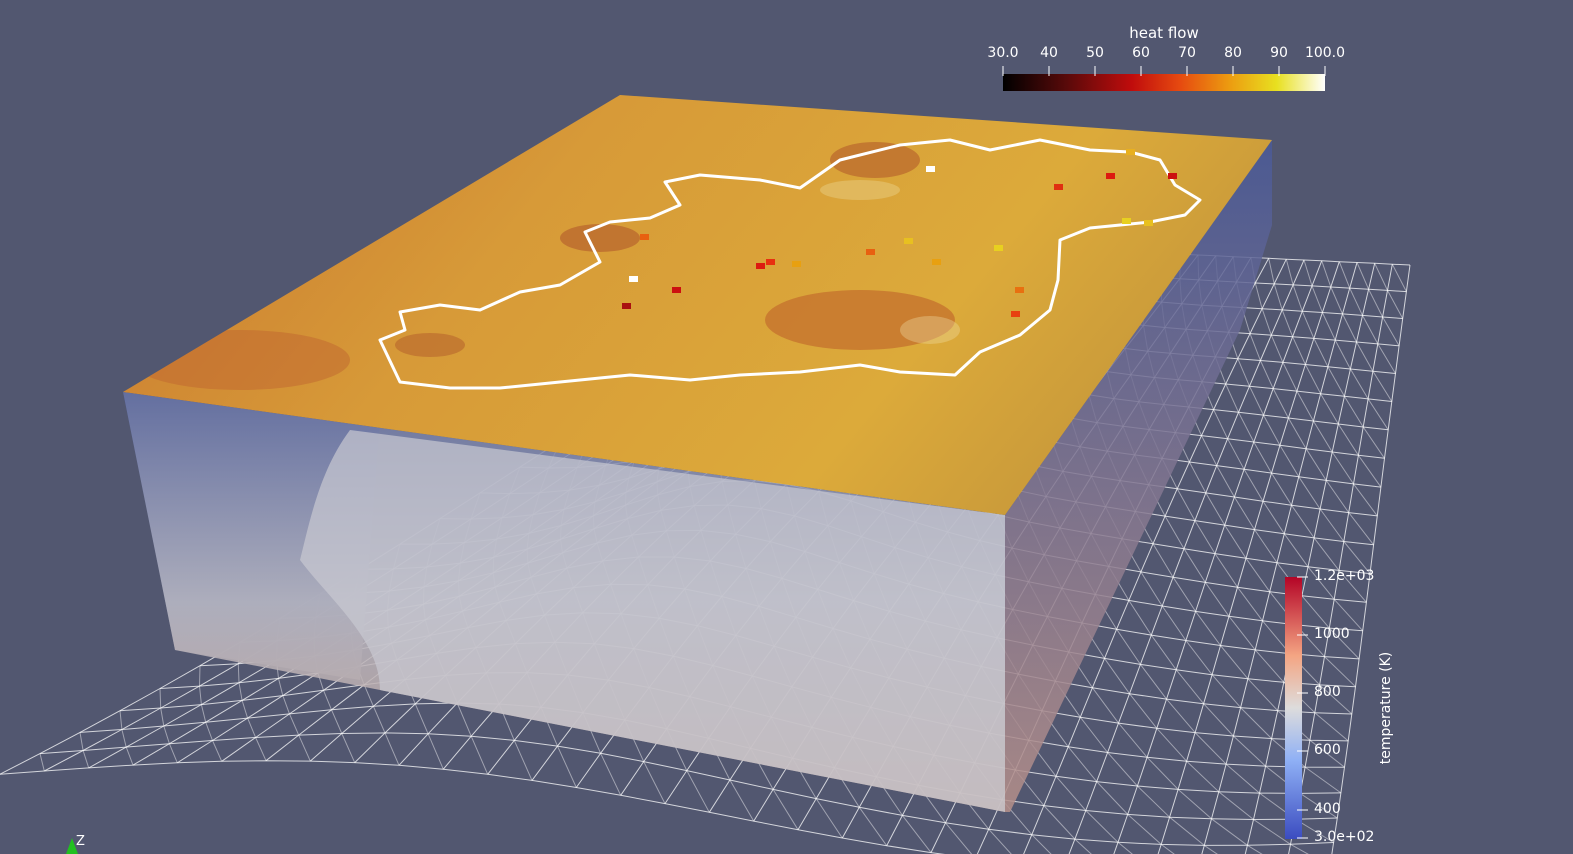 This screenshot has width=1573, height=854. I want to click on temperature-title: temperature (K), so click(1386, 708).